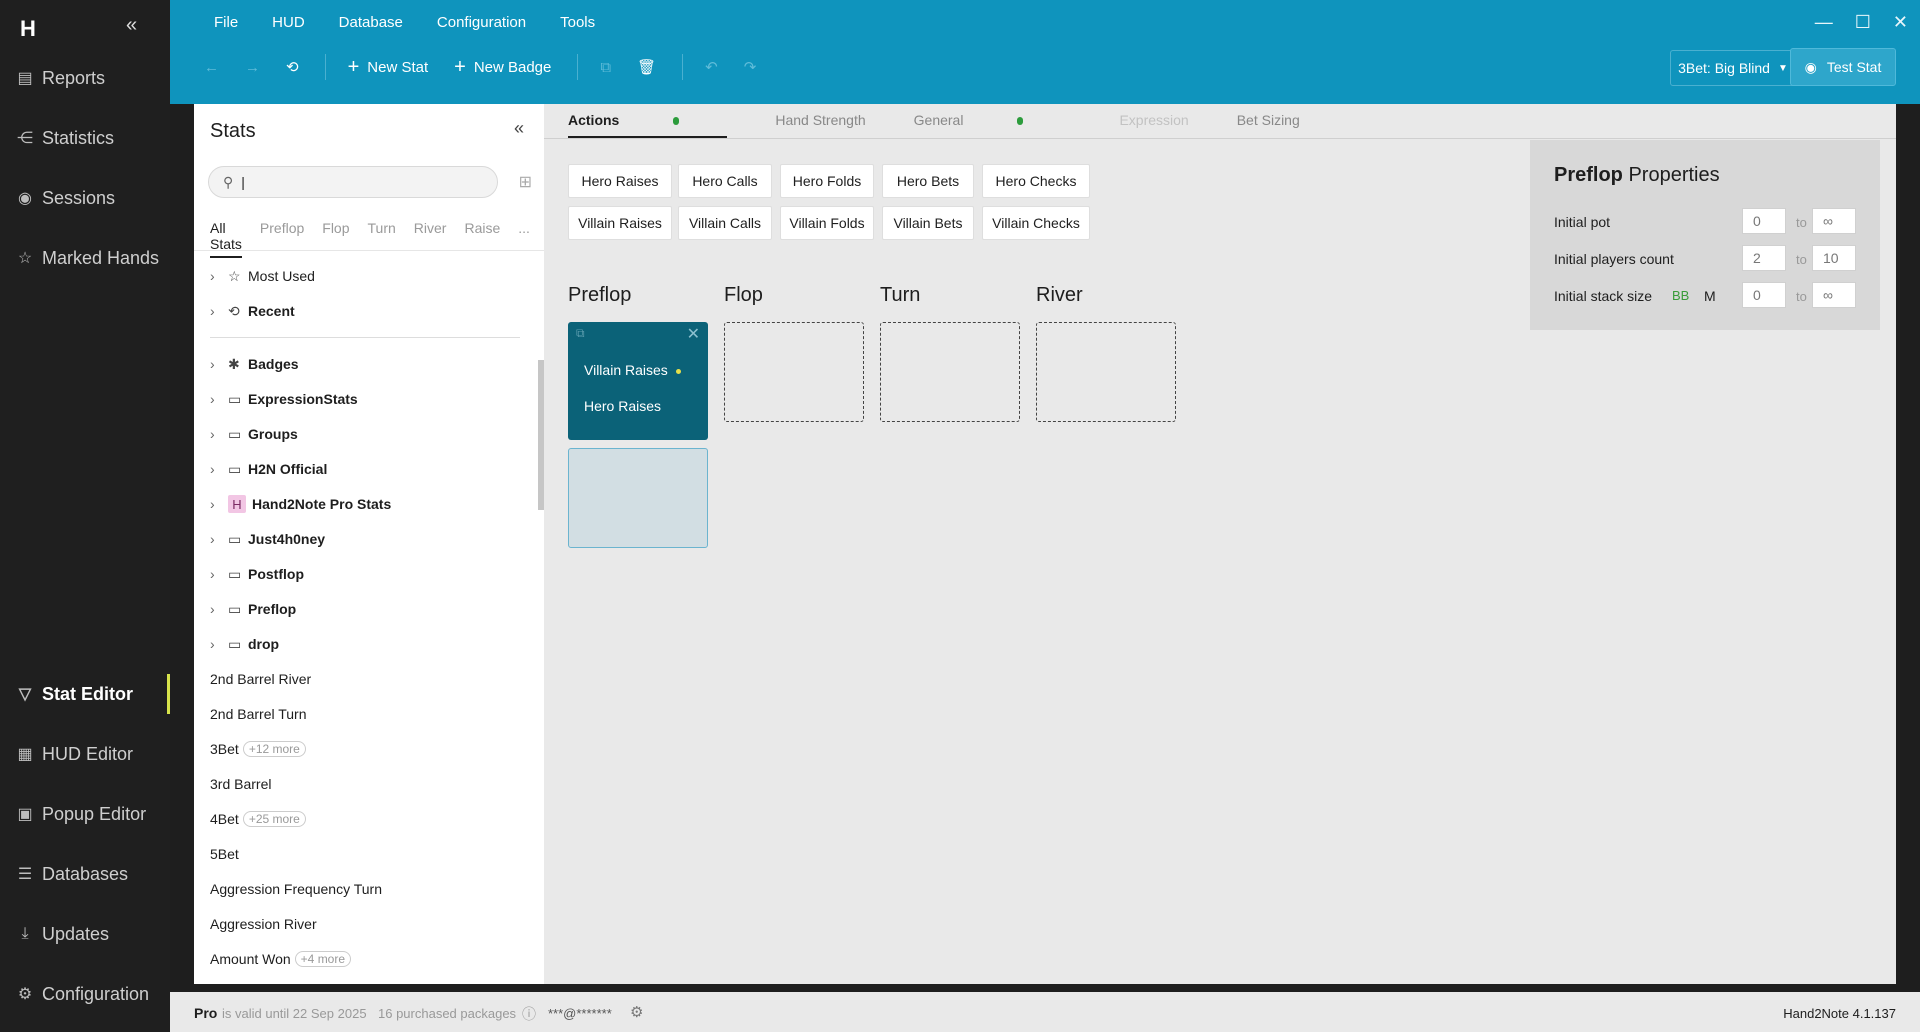 This screenshot has height=1032, width=1920. I want to click on initial-pot-to-input: ∞, so click(1834, 221).